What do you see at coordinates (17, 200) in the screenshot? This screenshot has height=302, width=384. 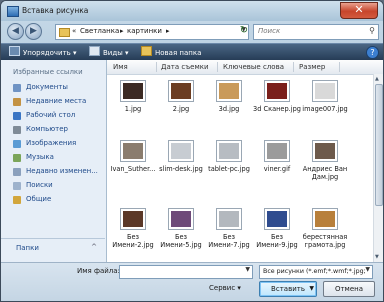 I see `public-icon` at bounding box center [17, 200].